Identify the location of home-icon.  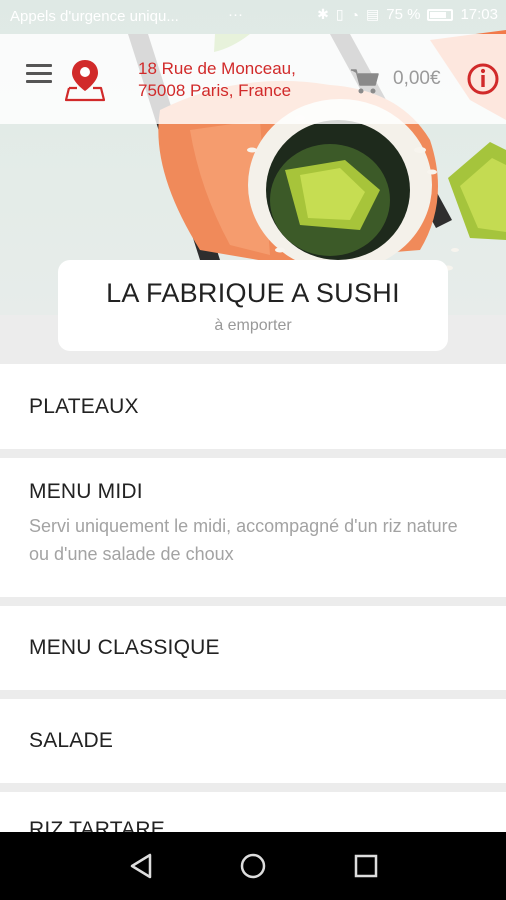
(253, 866).